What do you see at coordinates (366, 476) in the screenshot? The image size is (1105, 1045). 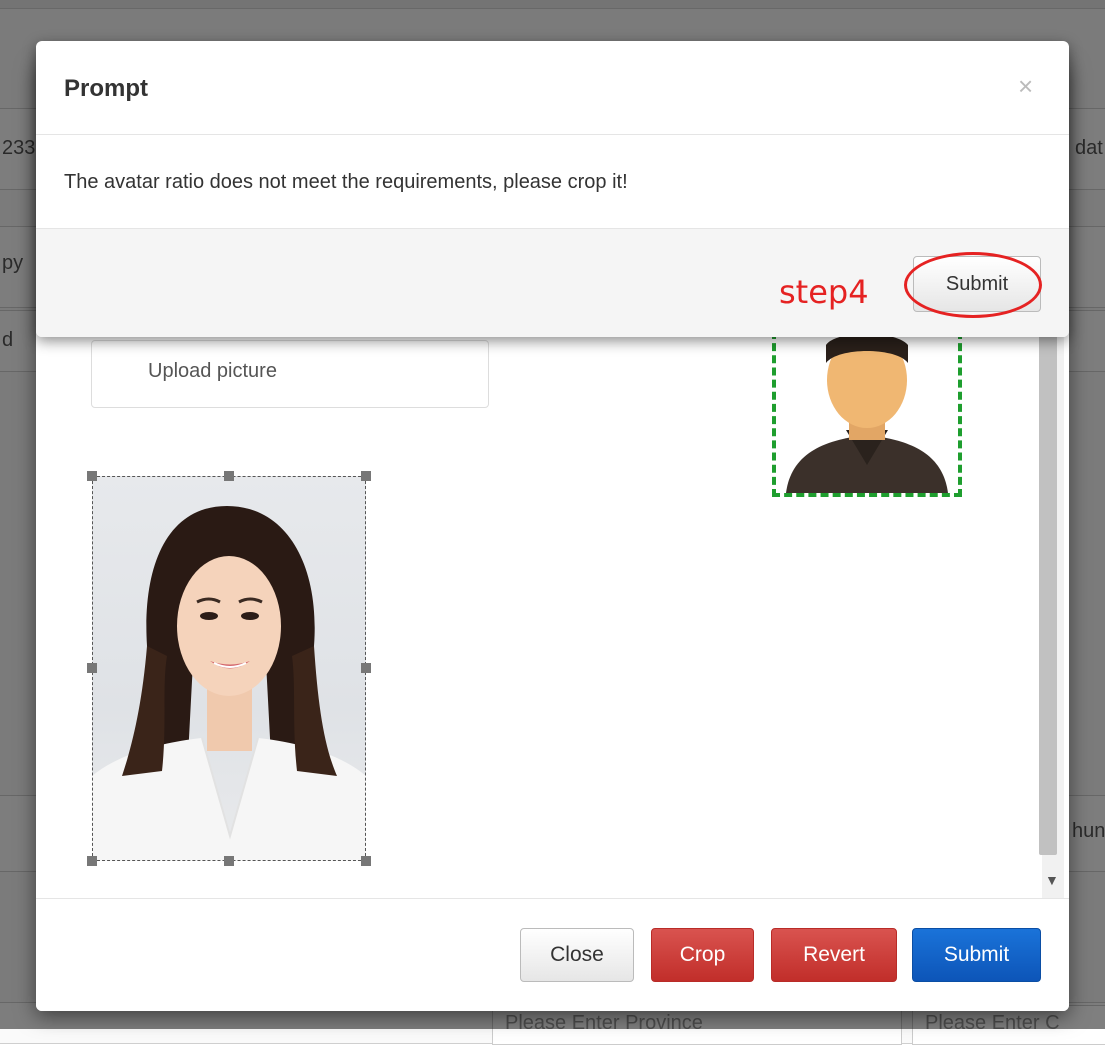 I see `crop-handle-top-right` at bounding box center [366, 476].